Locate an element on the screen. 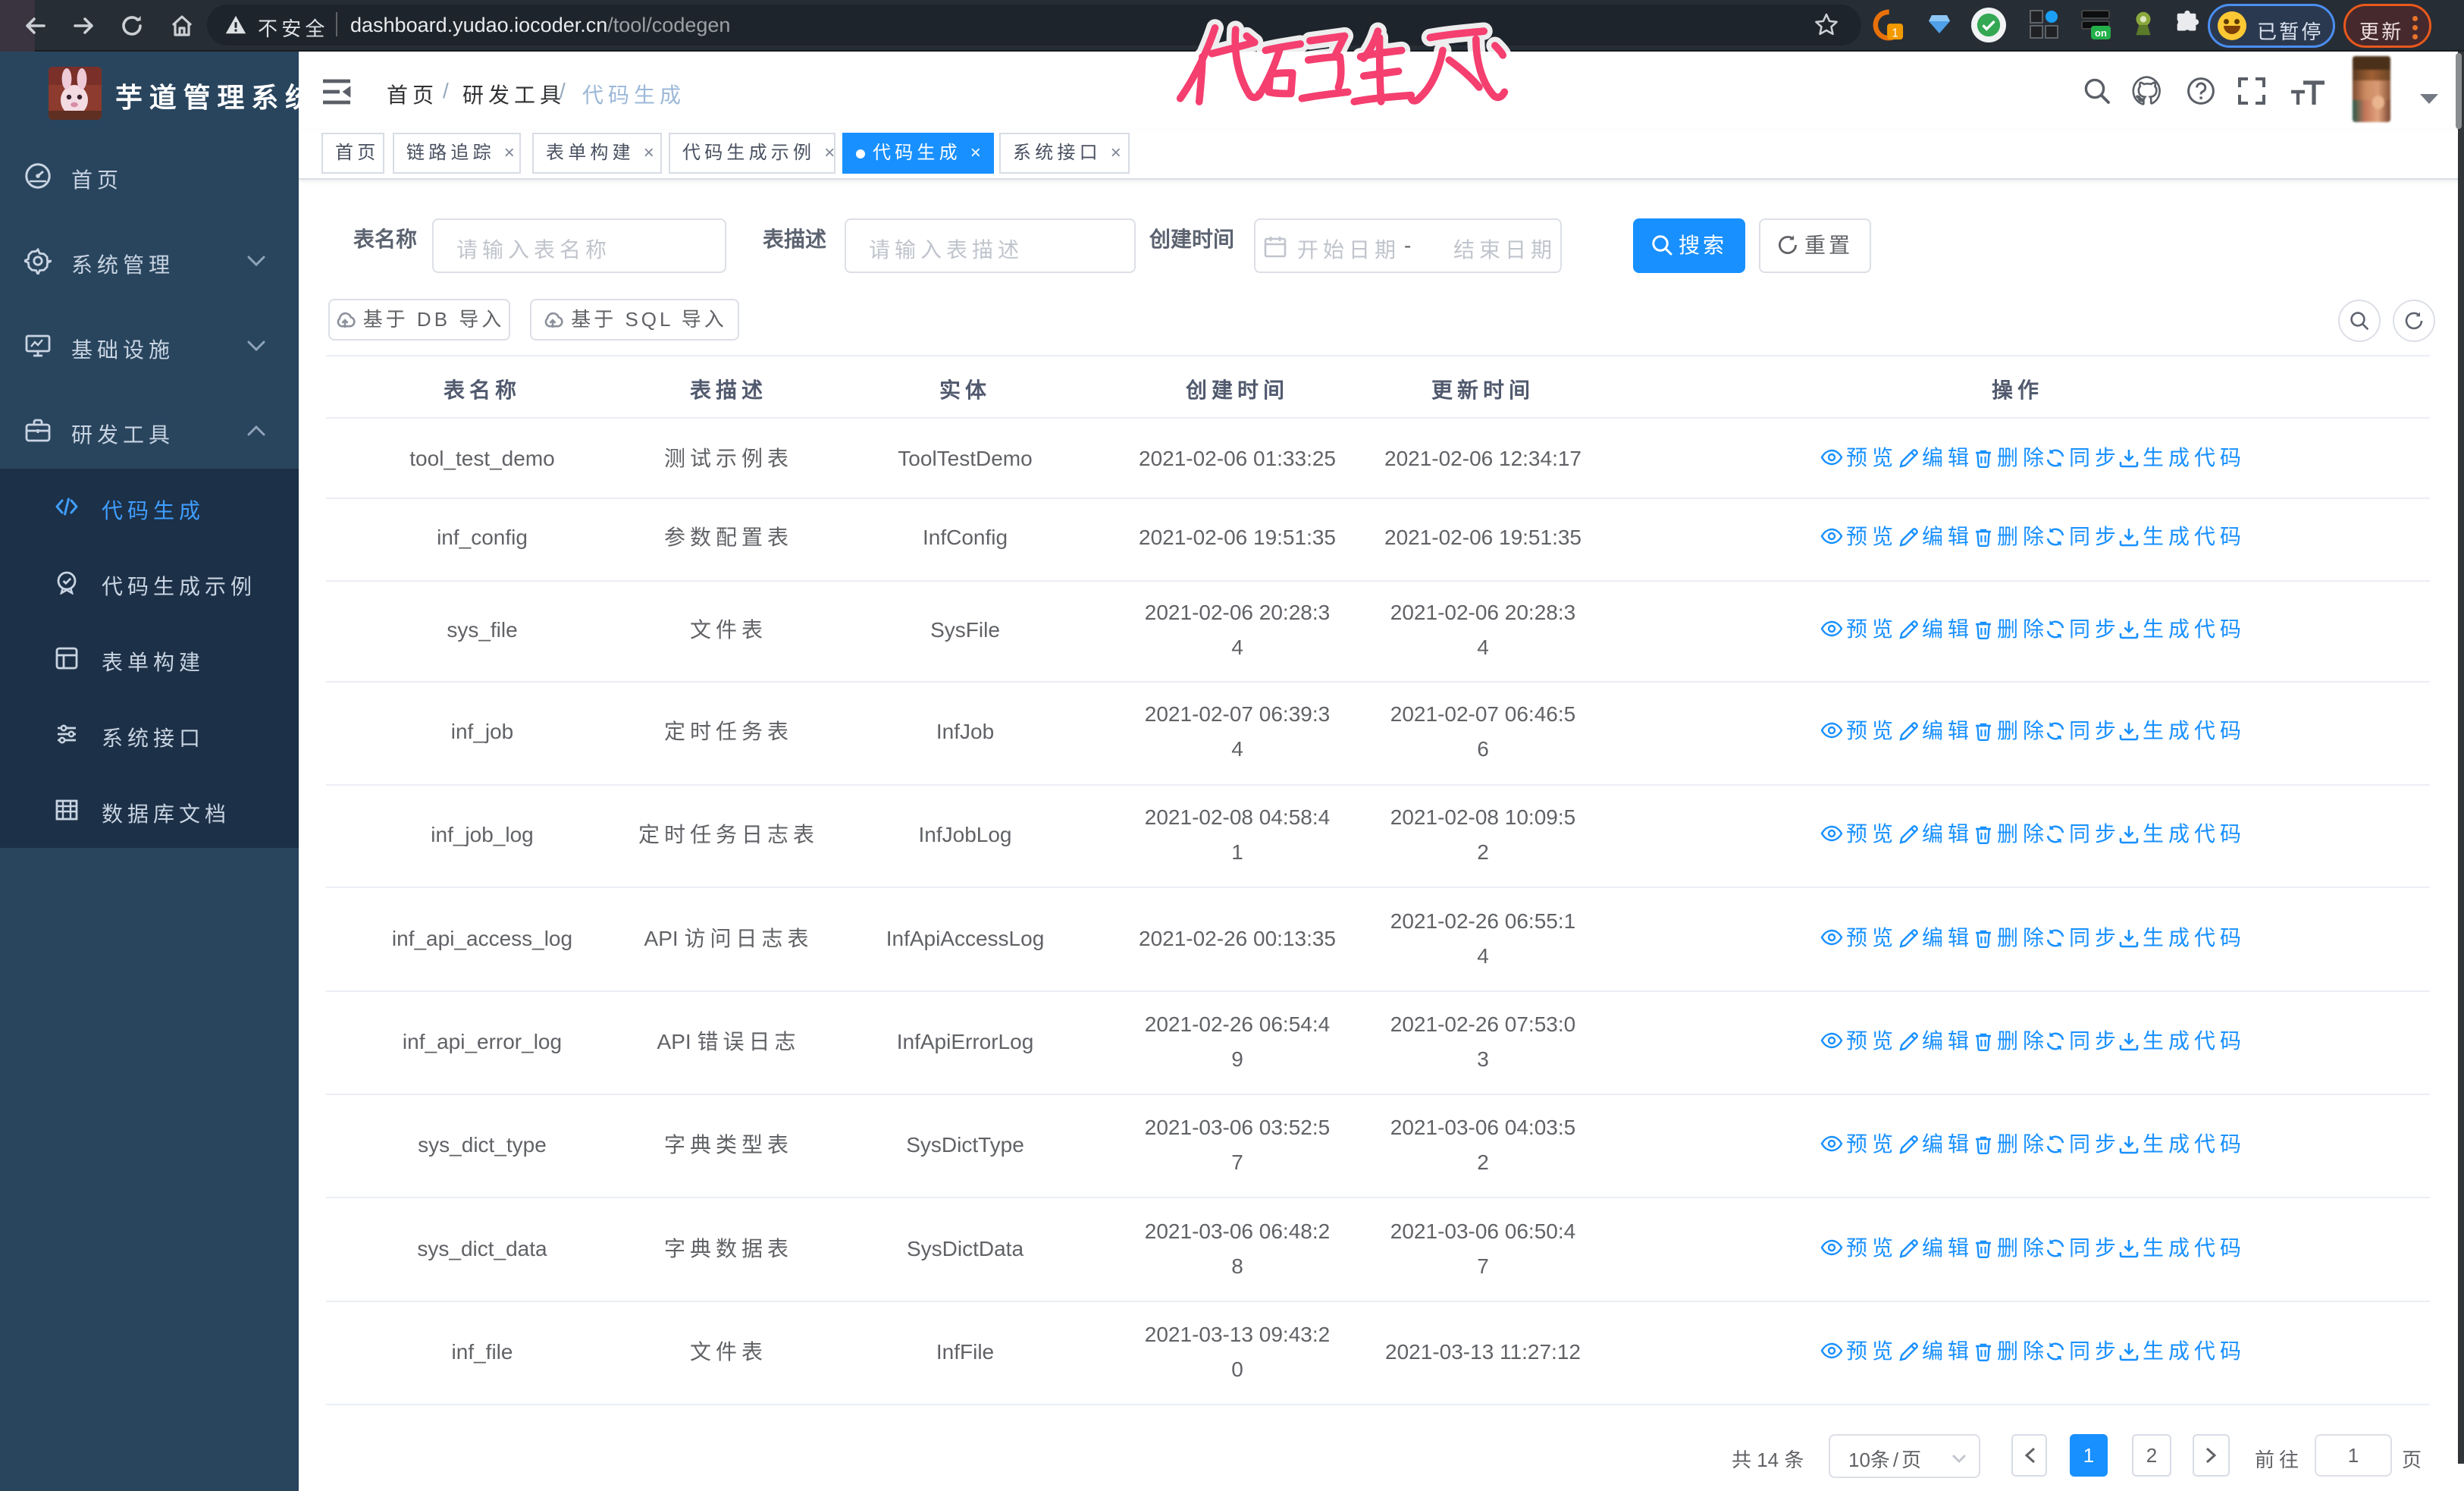  svg-text: 1 is located at coordinates (1895, 33).